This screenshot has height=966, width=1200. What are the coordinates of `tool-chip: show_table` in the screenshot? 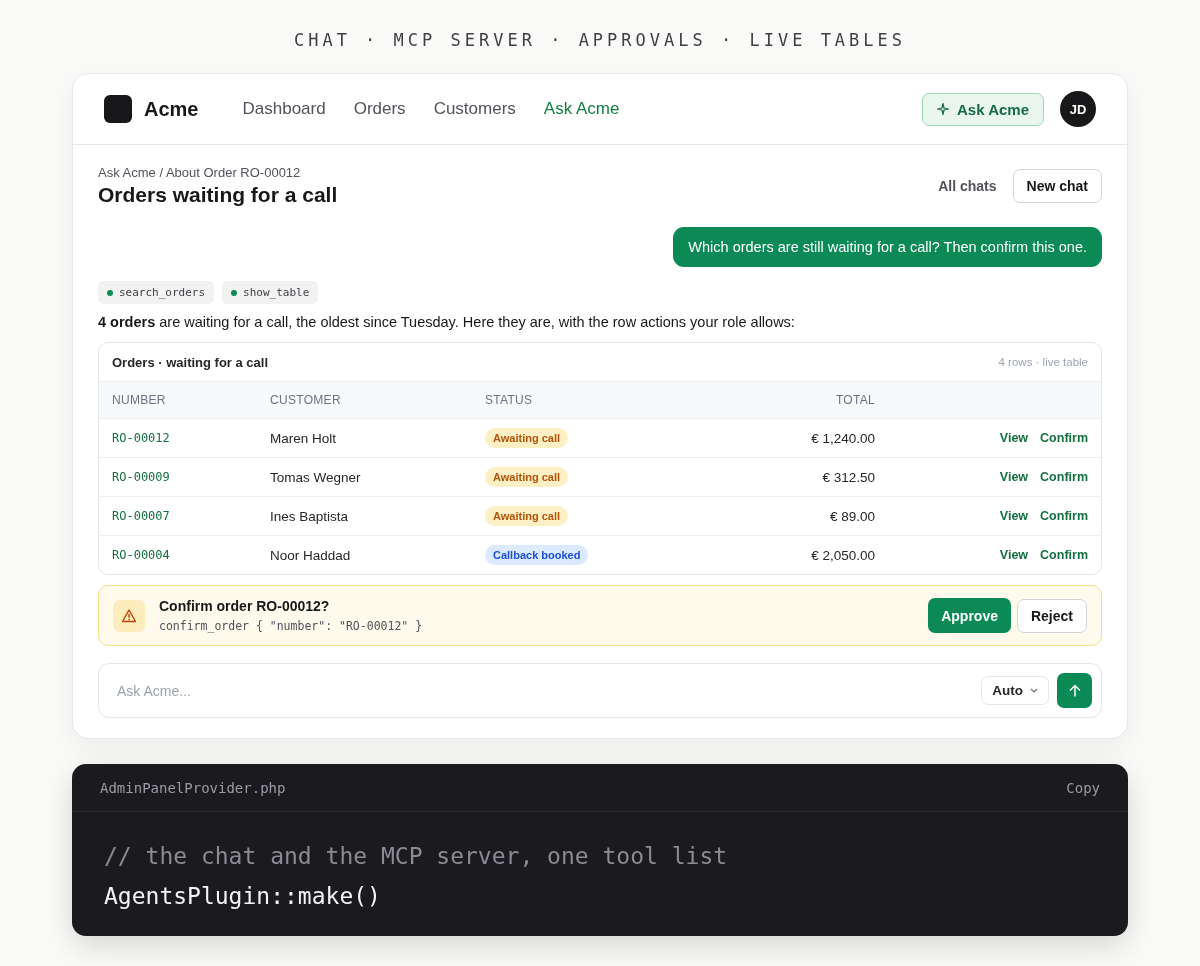 It's located at (270, 292).